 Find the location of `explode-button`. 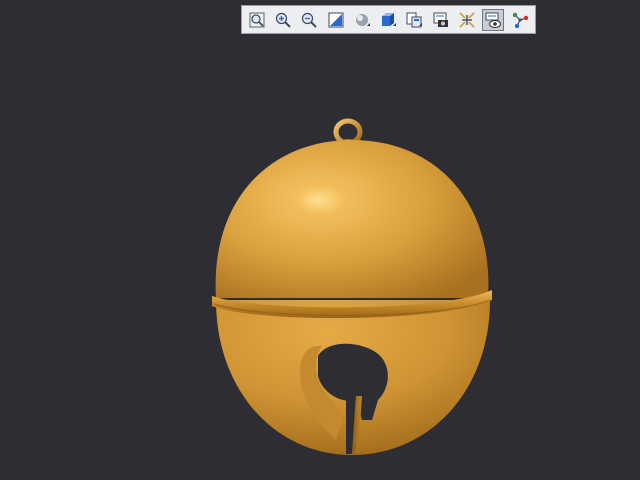

explode-button is located at coordinates (467, 20).